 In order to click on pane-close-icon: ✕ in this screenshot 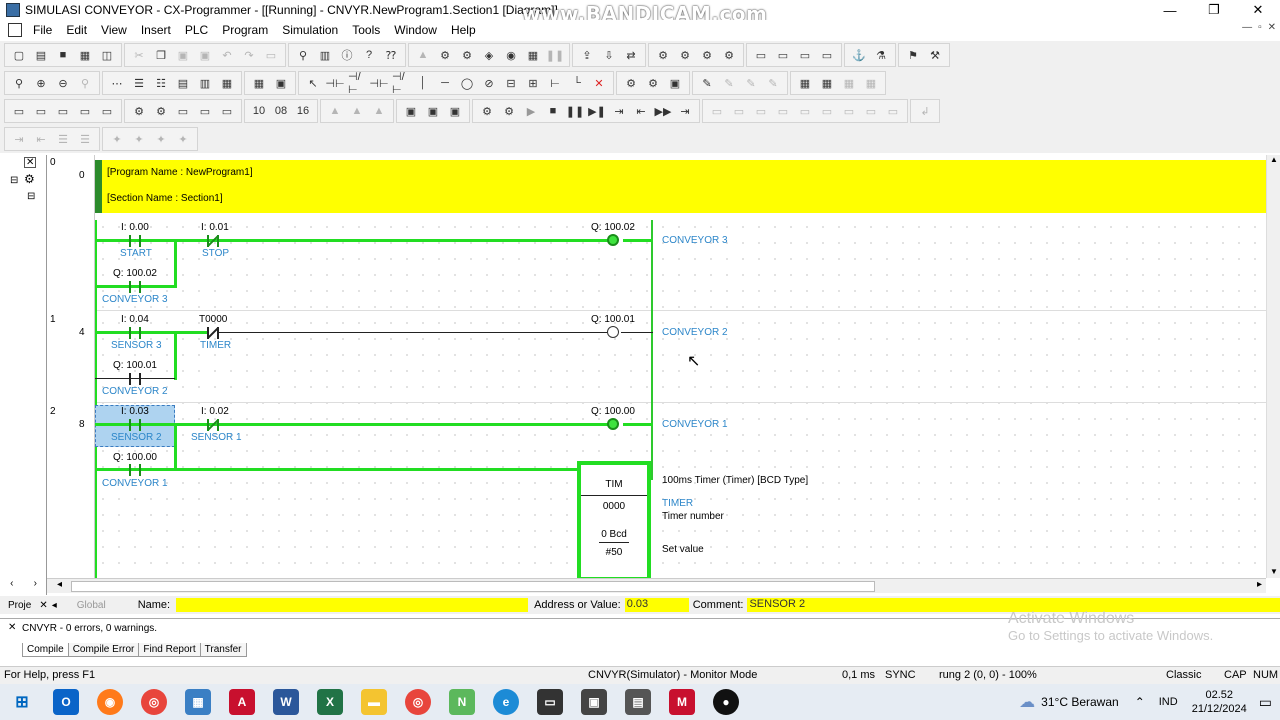, I will do `click(30, 162)`.